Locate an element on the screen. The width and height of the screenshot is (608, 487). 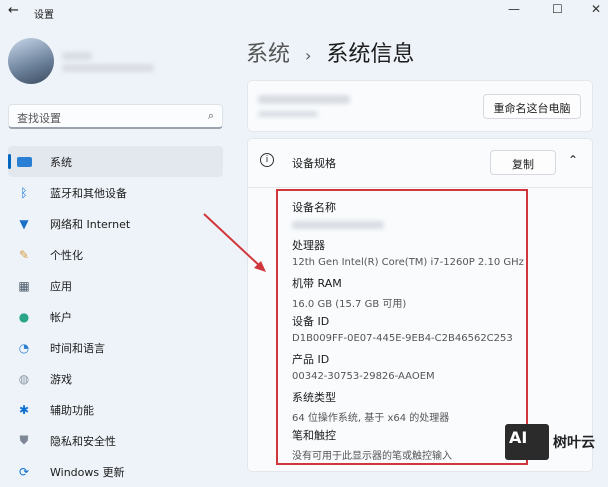
rename-pc-button: 重命名这台电脑 is located at coordinates (532, 106).